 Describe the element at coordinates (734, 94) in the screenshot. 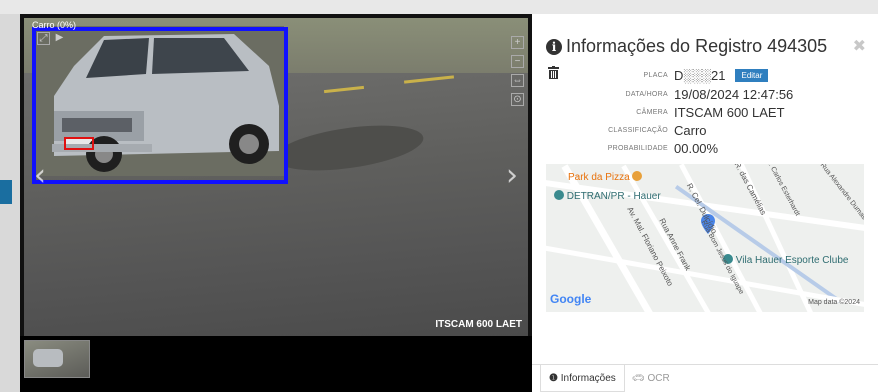

I see `datahora-value: 19/08/2024 12:47:56` at that location.